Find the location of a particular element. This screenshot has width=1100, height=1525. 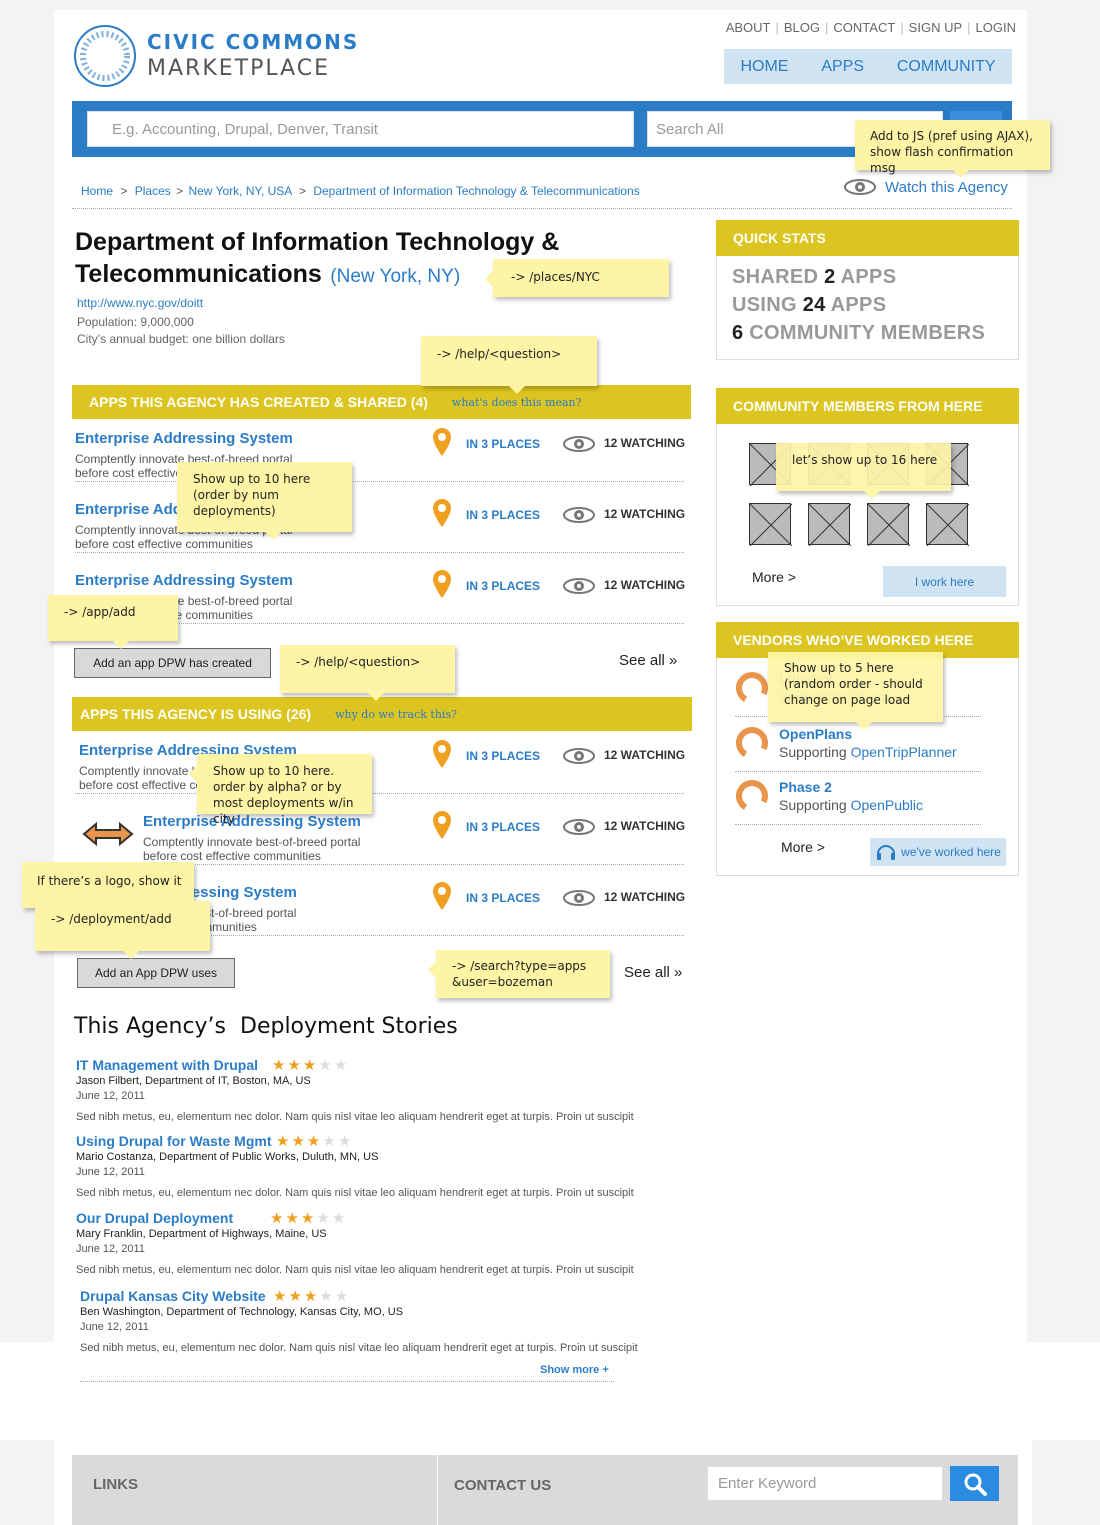

show-more-link: Show more + is located at coordinates (574, 1370).